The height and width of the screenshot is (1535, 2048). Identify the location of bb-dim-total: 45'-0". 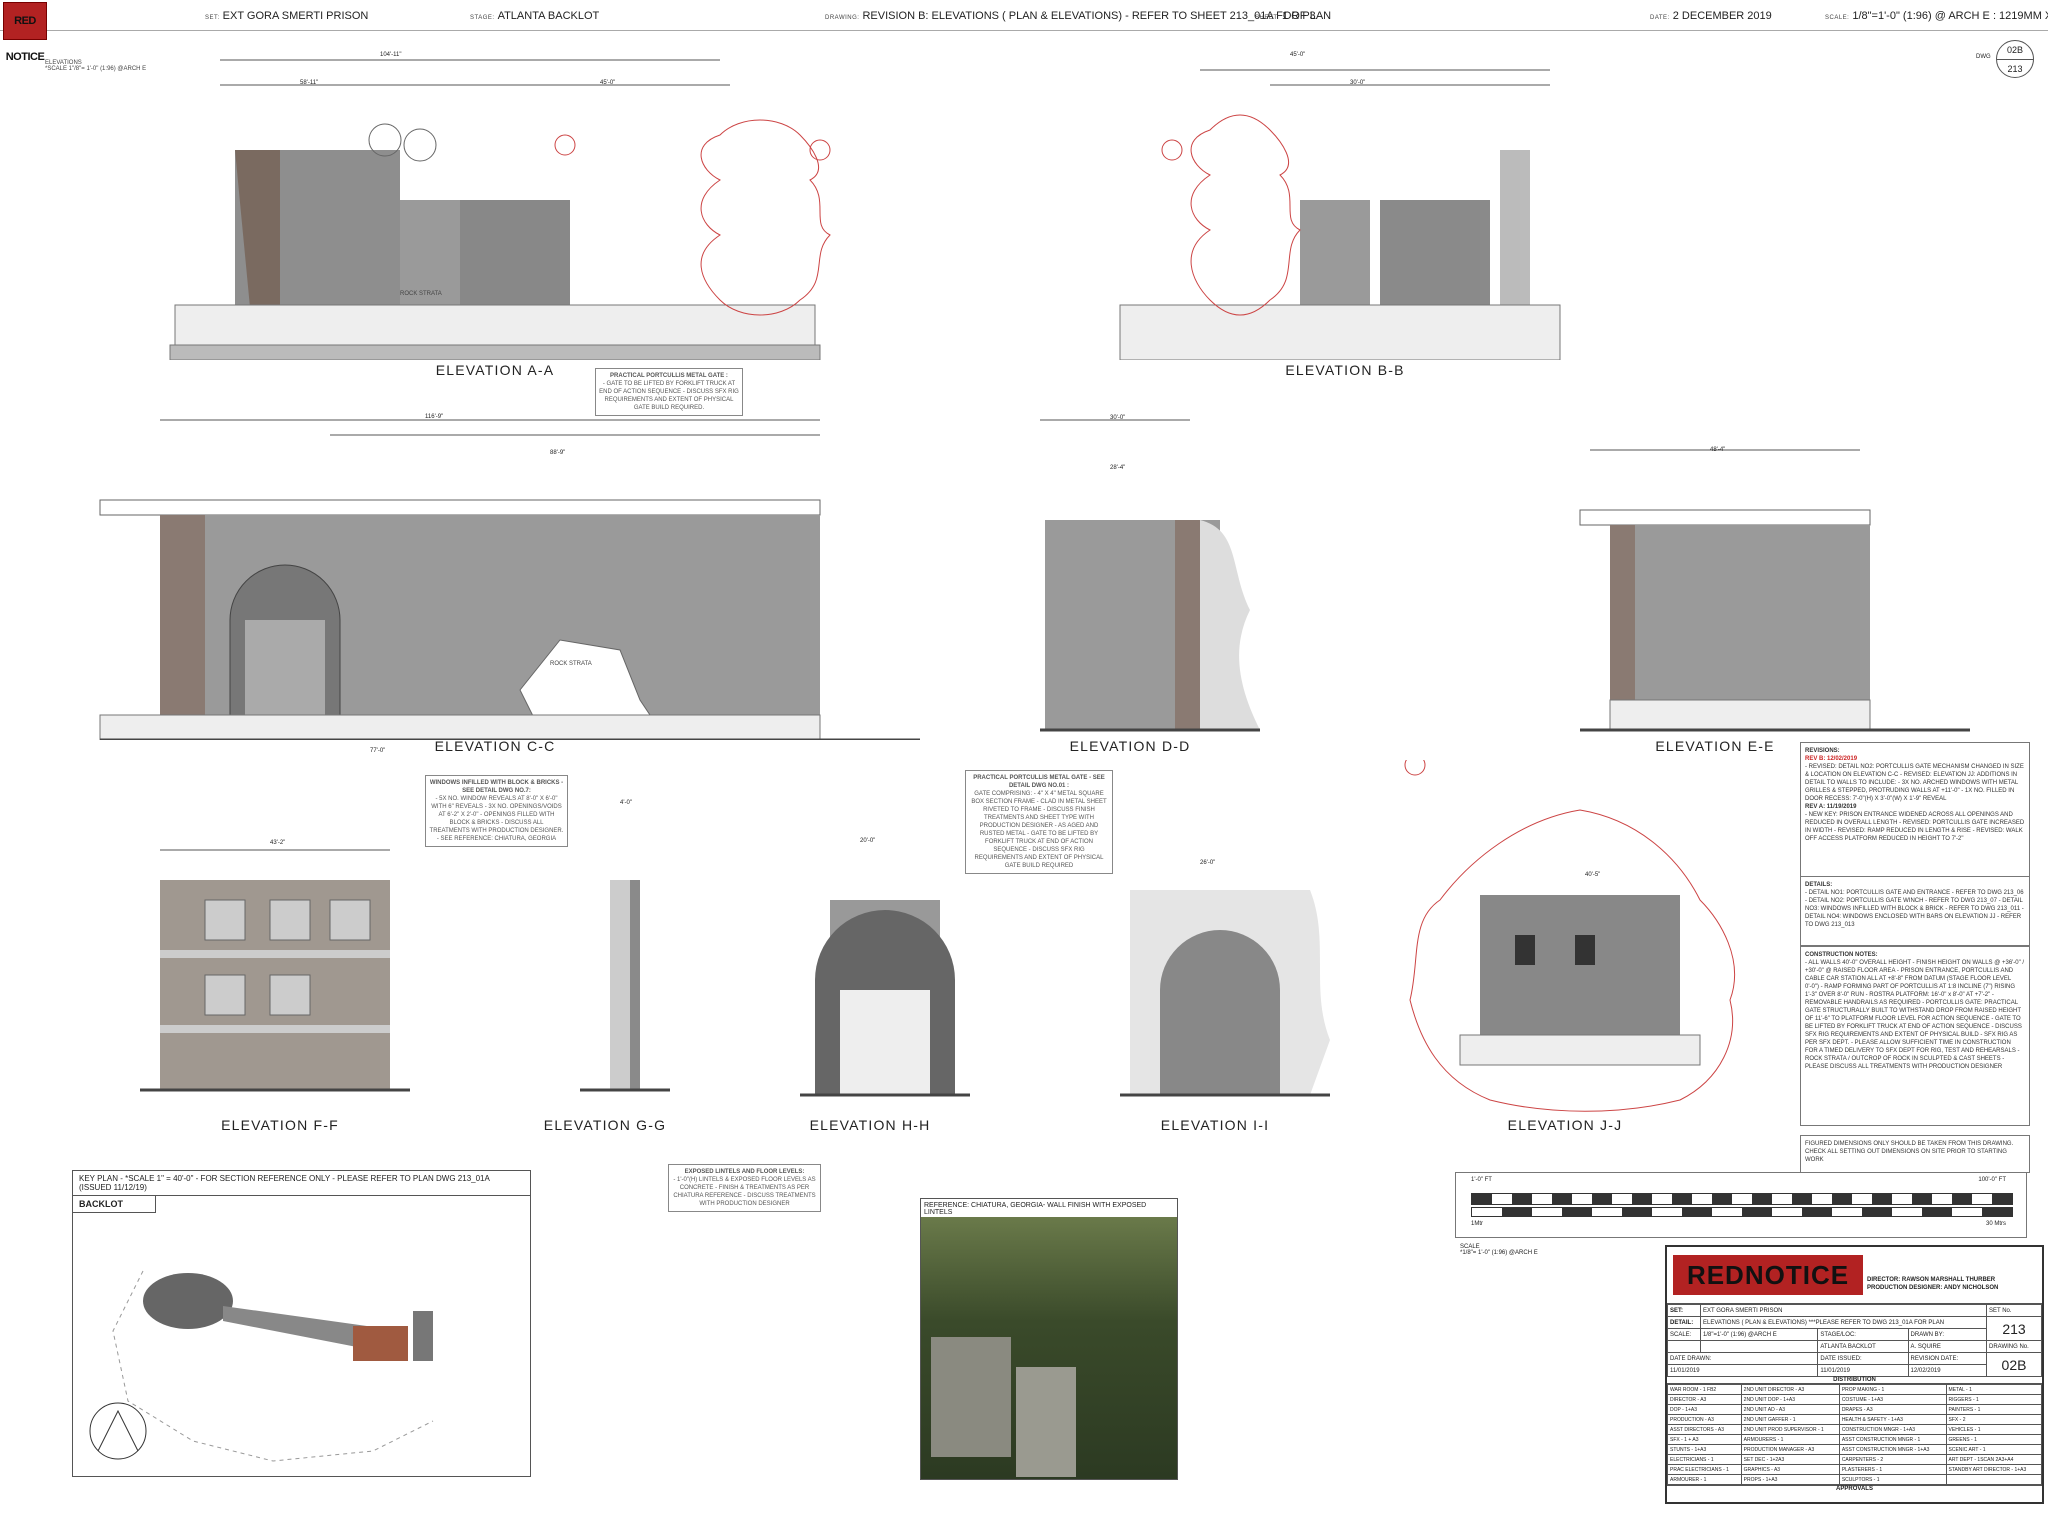
(1298, 55).